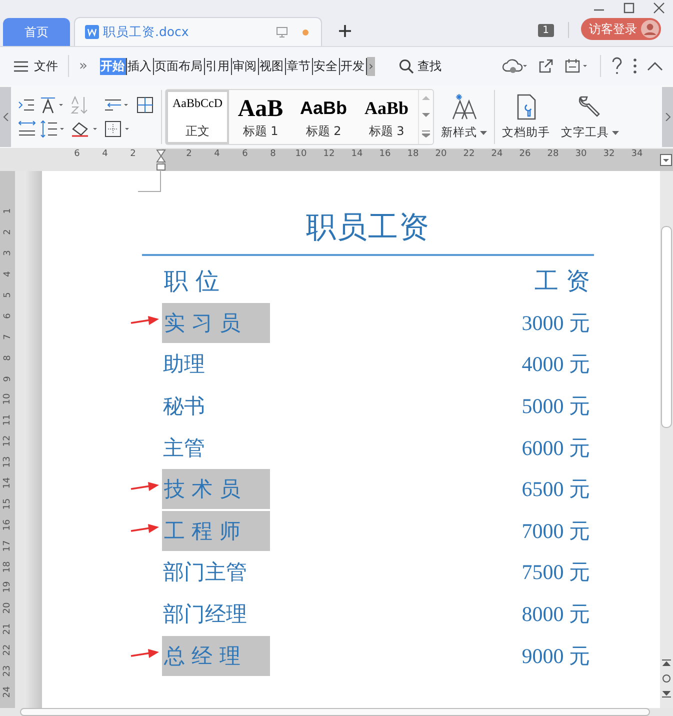 This screenshot has width=673, height=716. Describe the element at coordinates (7, 379) in the screenshot. I see `ruler-number: 9` at that location.